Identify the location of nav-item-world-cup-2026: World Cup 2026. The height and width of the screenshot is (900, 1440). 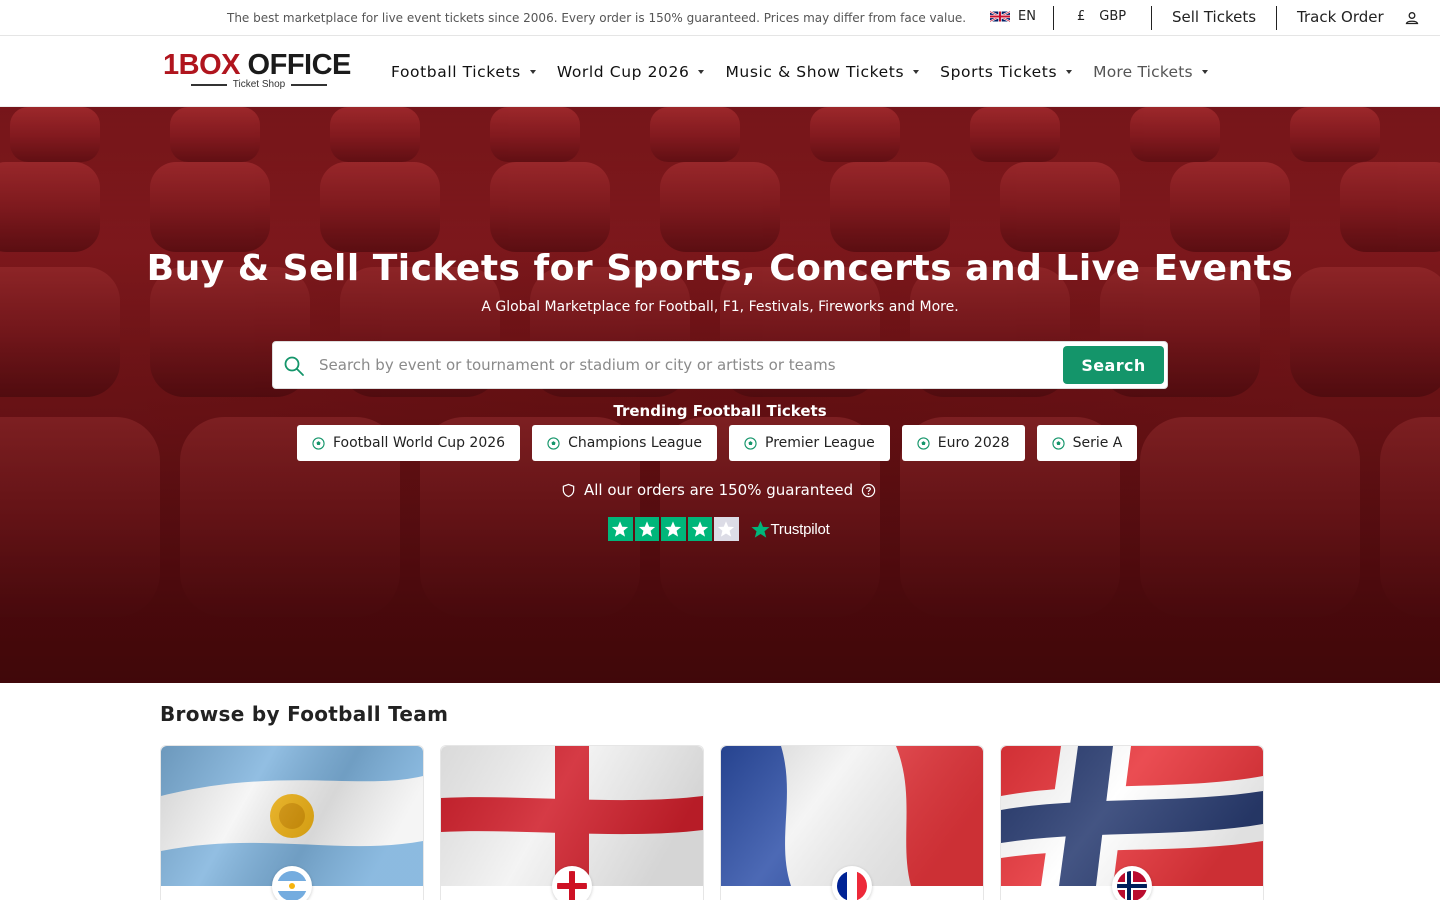
(631, 71).